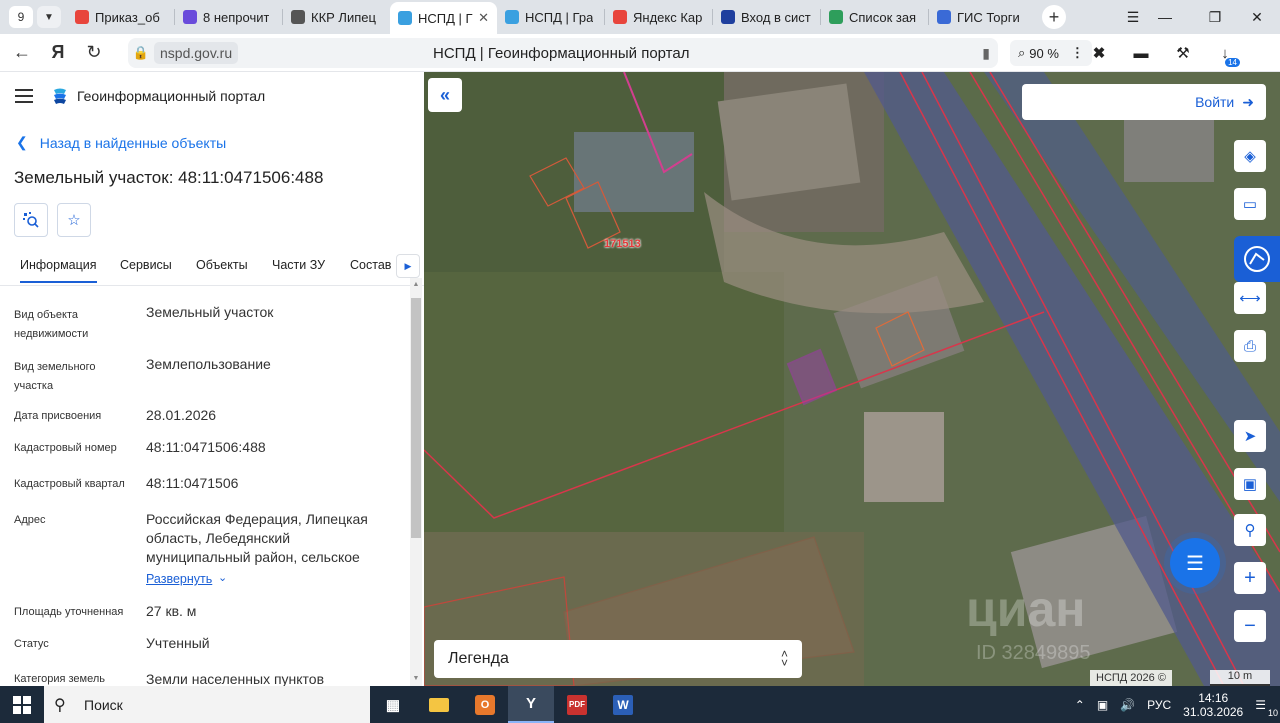 This screenshot has height=723, width=1280. Describe the element at coordinates (1127, 705) in the screenshot. I see `volume-icon: 🔊` at that location.